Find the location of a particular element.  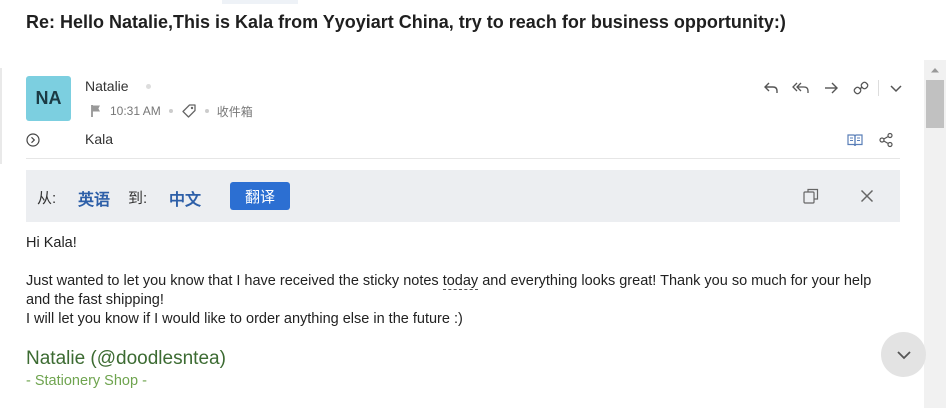

email-greeting: Hi Kala! is located at coordinates (51, 243).